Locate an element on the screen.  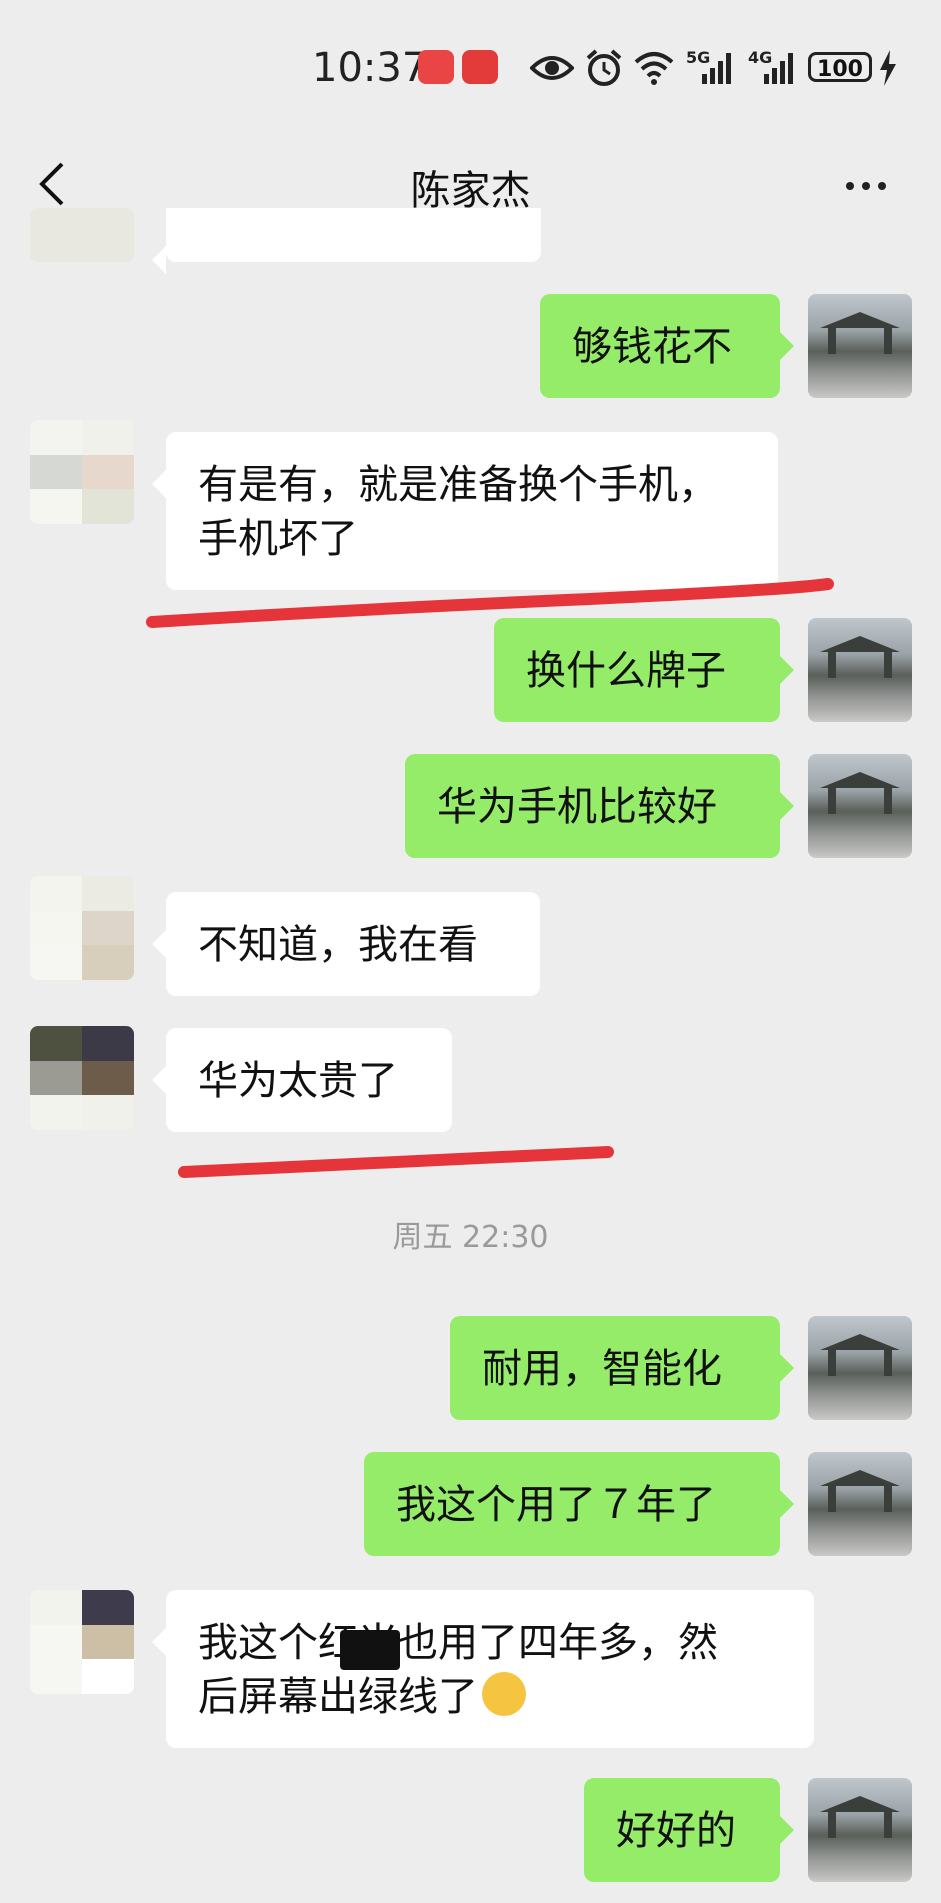
chat-bubble-outgoing: 我这个用了７年了 is located at coordinates (579, 1504).